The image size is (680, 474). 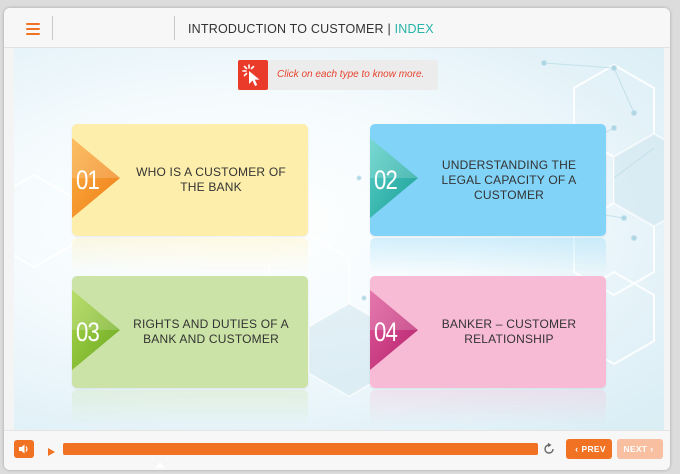 I want to click on card-number: 01, so click(x=88, y=180).